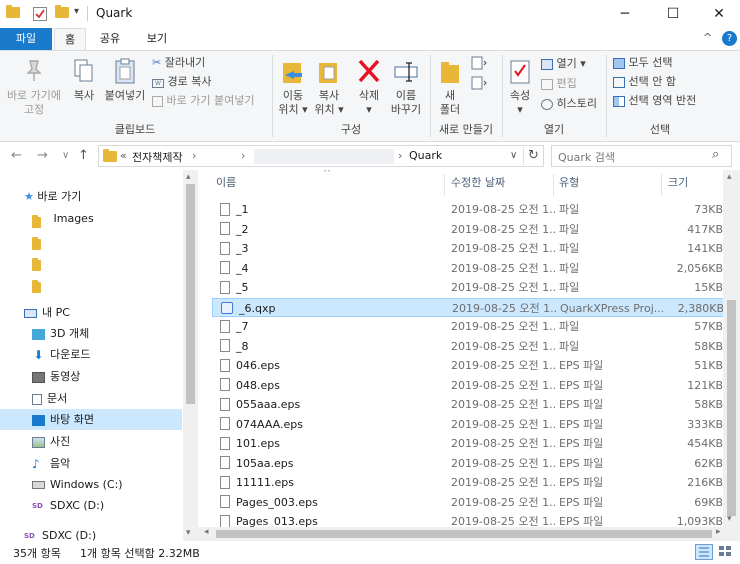  Describe the element at coordinates (533, 155) in the screenshot. I see `refresh-button: ↻` at that location.